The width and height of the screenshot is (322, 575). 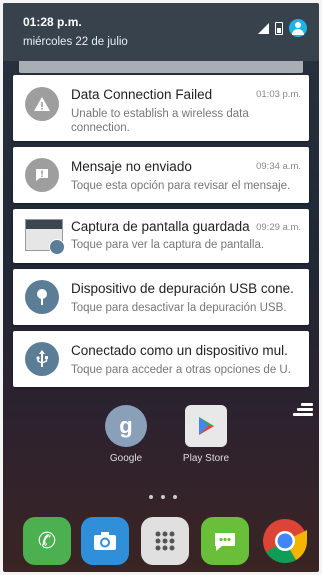 I want to click on notification-title: Mensaje no enviado, so click(x=131, y=166).